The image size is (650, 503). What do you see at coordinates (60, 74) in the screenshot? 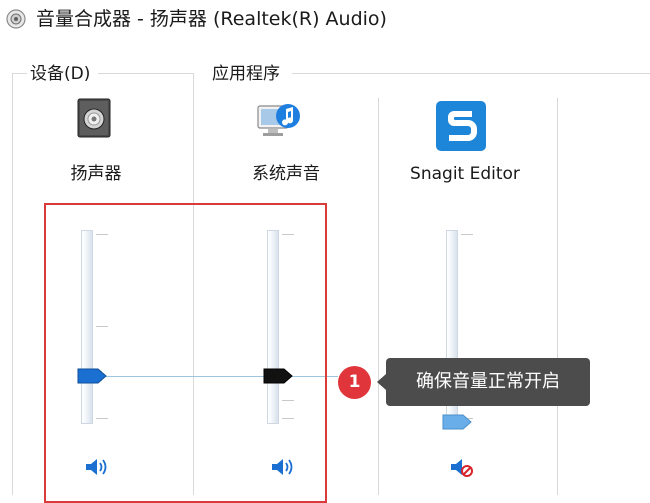
I see `device-section-label: 设备(D)` at bounding box center [60, 74].